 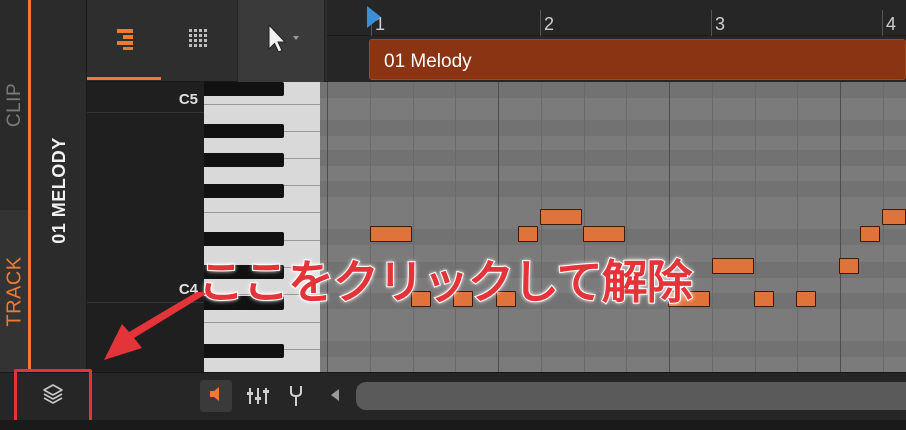 I want to click on scroll-left-button, so click(x=335, y=397).